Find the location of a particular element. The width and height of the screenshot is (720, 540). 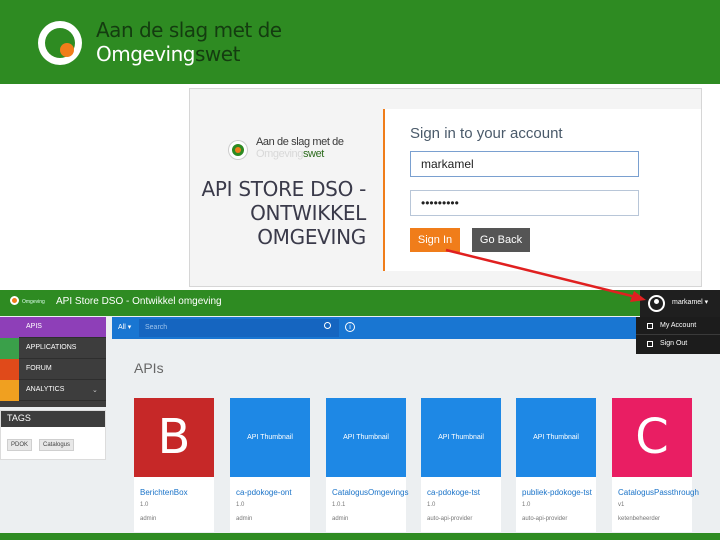

tags-title: TAGS is located at coordinates (53, 419).